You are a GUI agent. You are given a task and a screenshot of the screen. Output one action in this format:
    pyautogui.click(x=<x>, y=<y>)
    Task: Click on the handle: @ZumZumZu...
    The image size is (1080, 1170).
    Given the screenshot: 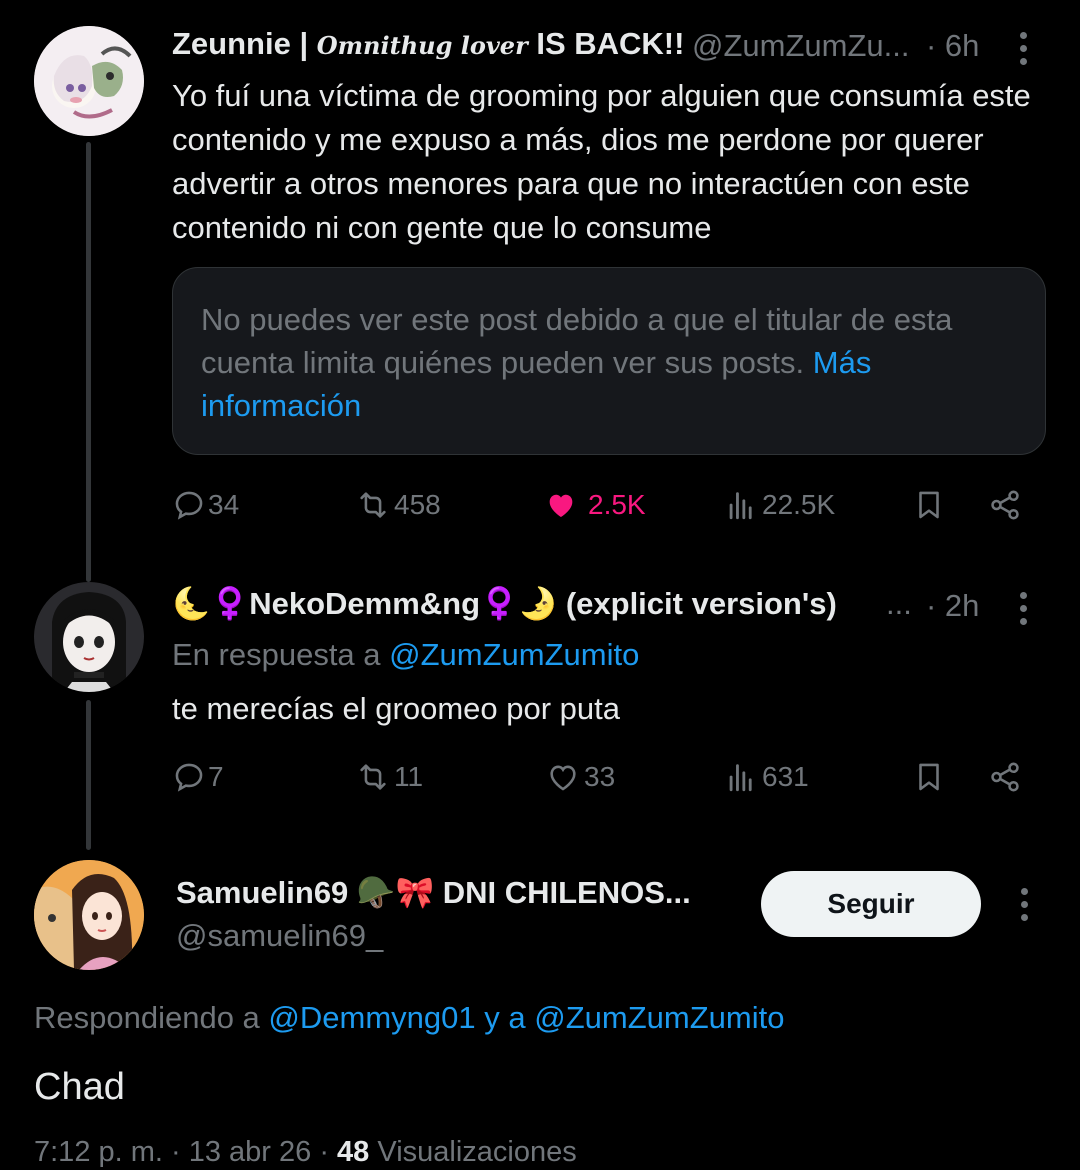 What is the action you would take?
    pyautogui.click(x=800, y=46)
    